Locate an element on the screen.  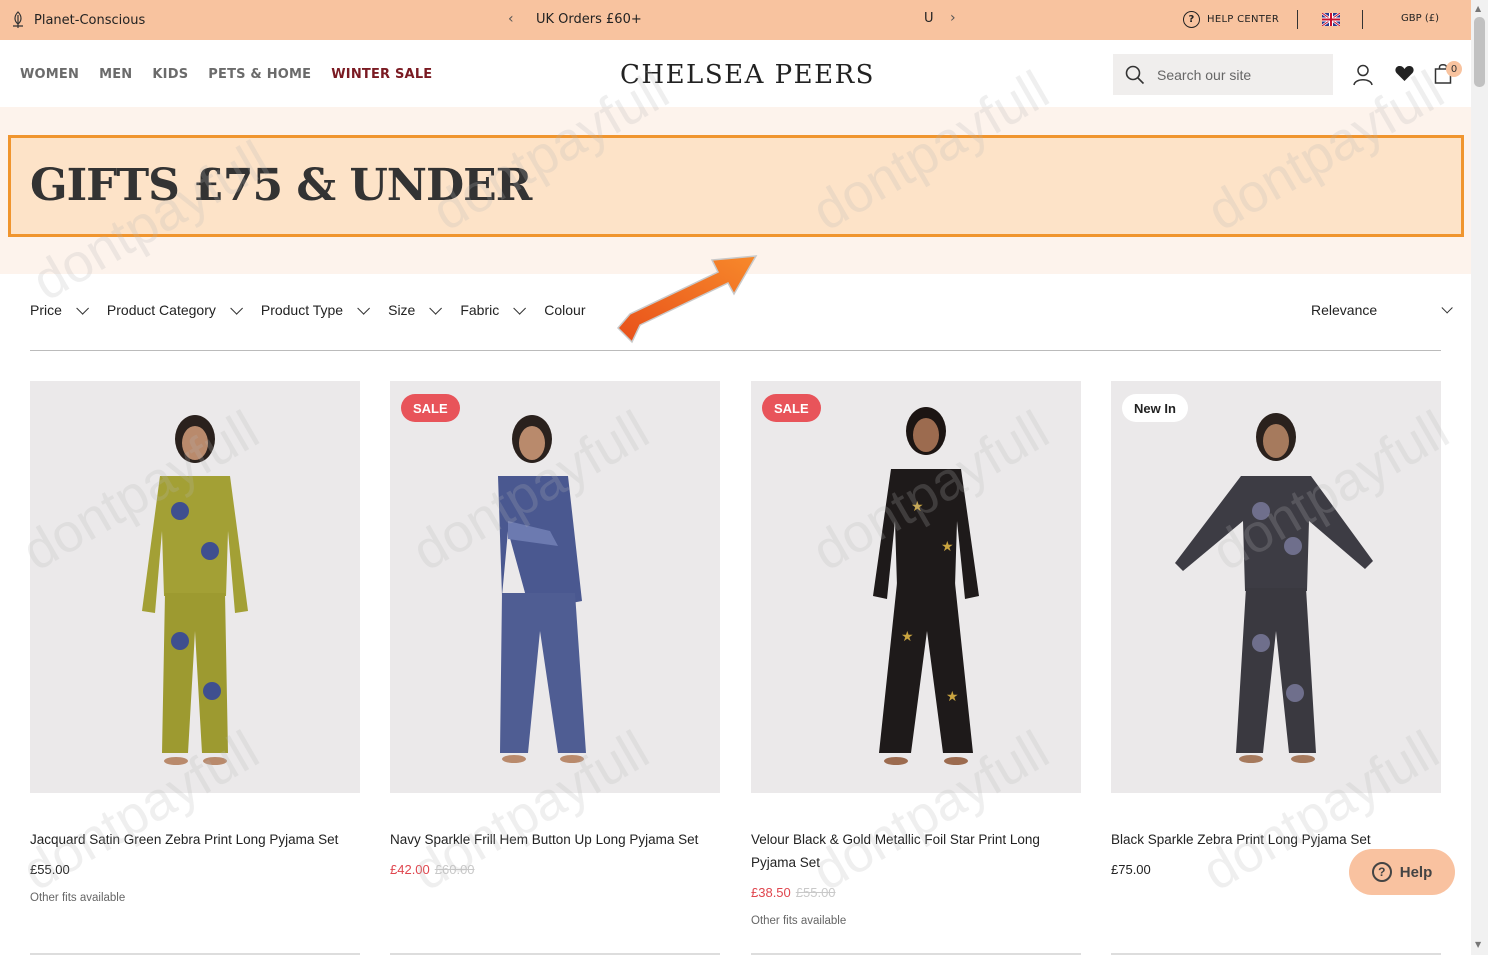
main-nav: WOMEN MEN KIDS PETS & HOME WINTER SALE is located at coordinates (236, 74).